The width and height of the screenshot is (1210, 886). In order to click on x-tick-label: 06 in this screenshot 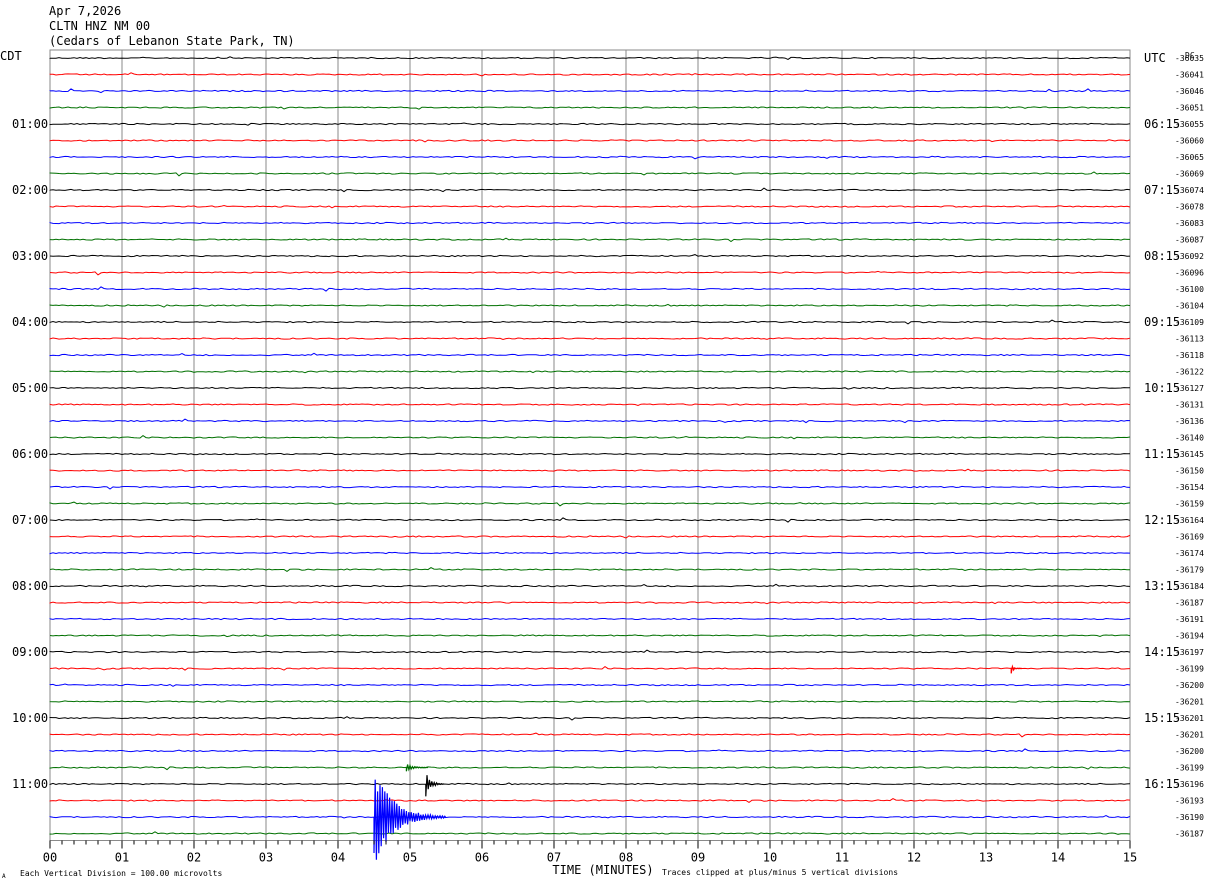, I will do `click(482, 858)`.